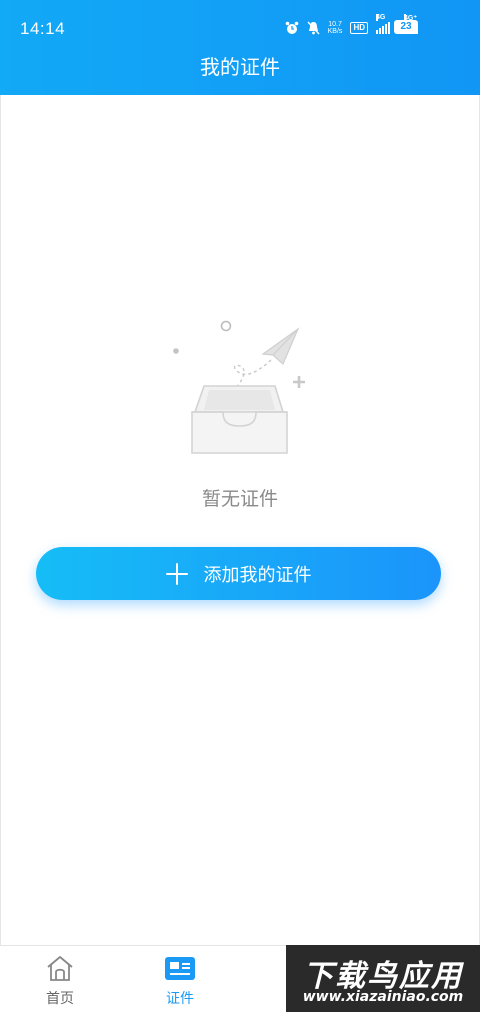  Describe the element at coordinates (257, 575) in the screenshot. I see `add-certificate-label: 添加我的证件` at that location.